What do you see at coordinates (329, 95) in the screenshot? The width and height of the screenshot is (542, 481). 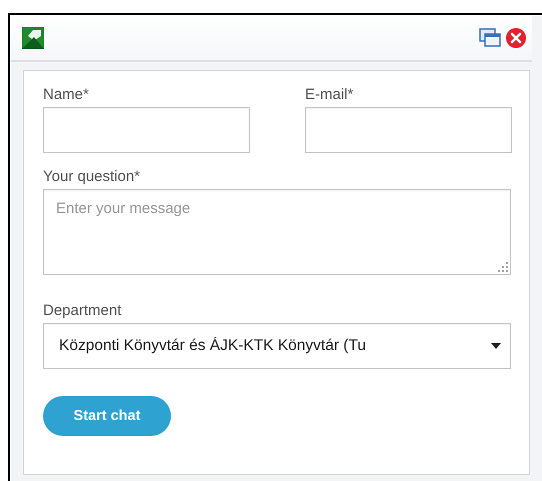 I see `field-label: E-mail*` at bounding box center [329, 95].